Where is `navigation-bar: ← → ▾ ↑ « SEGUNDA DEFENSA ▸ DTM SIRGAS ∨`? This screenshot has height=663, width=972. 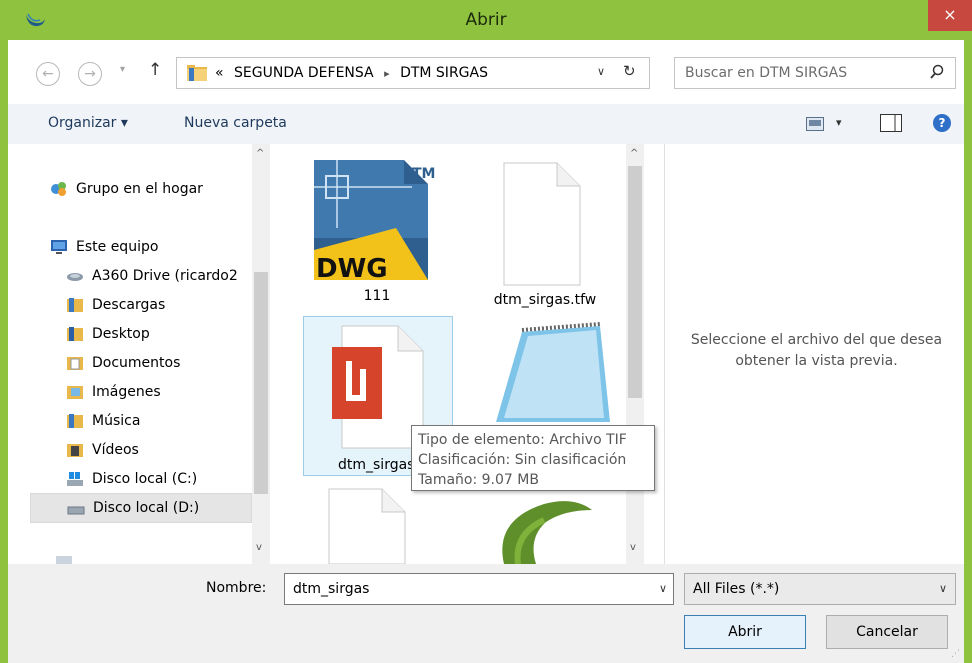 navigation-bar: ← → ▾ ↑ « SEGUNDA DEFENSA ▸ DTM SIRGAS ∨ is located at coordinates (486, 72).